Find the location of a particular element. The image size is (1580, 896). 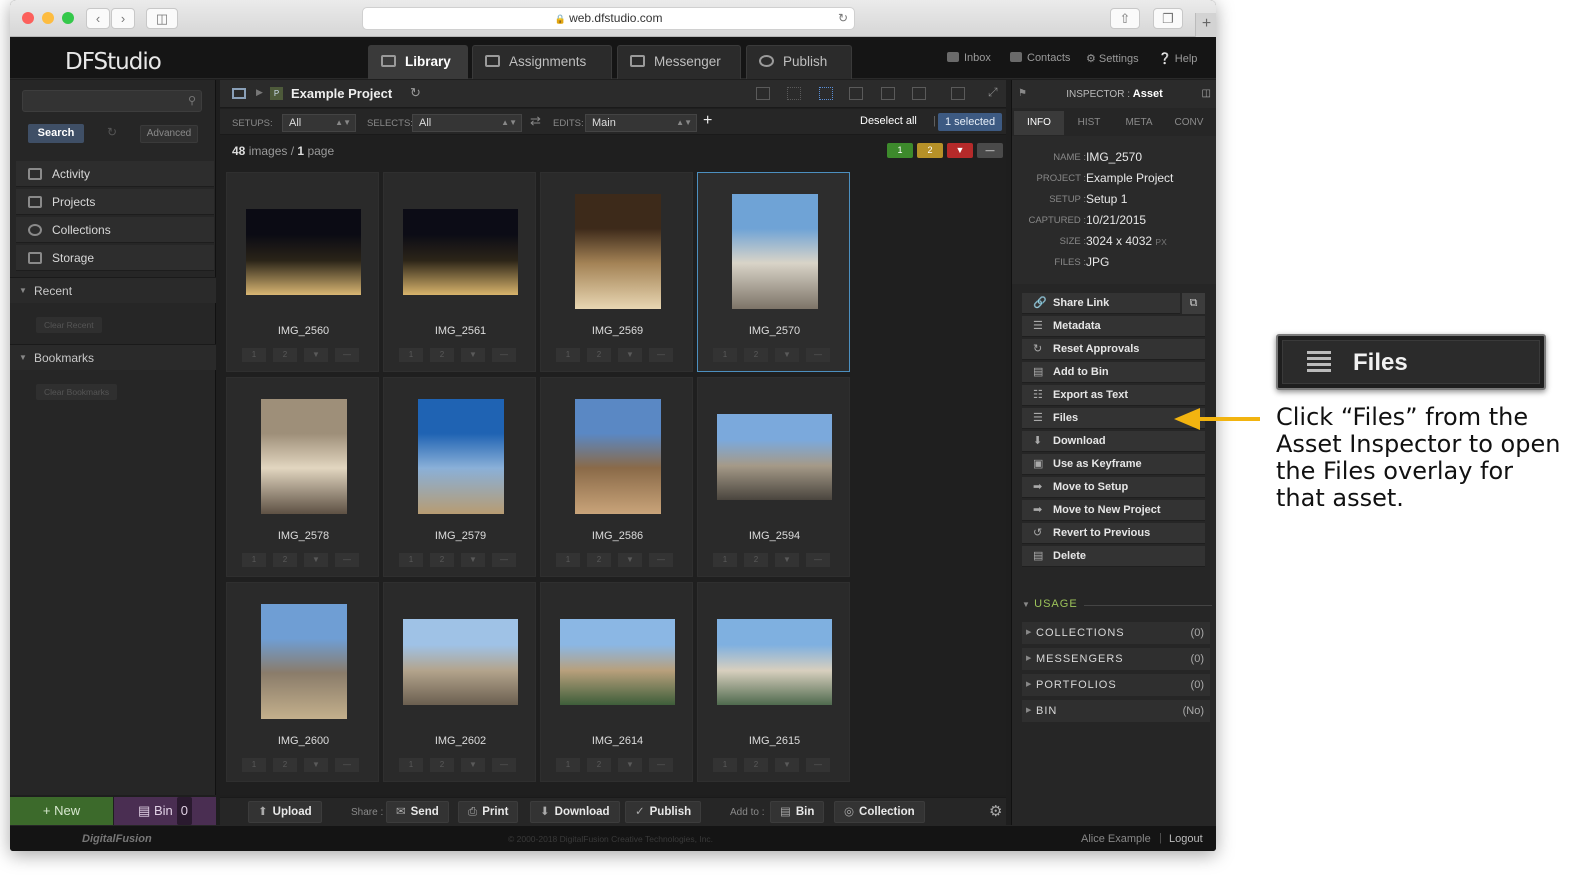

tab-conv: CONV is located at coordinates (1189, 123).